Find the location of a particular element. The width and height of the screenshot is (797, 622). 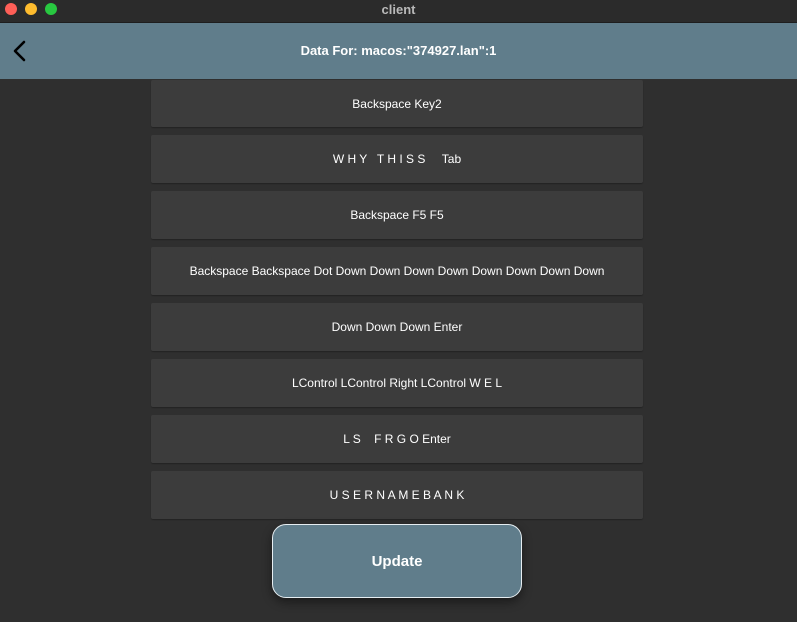

list-item-label: U S E R N A M E B A N K is located at coordinates (397, 495).